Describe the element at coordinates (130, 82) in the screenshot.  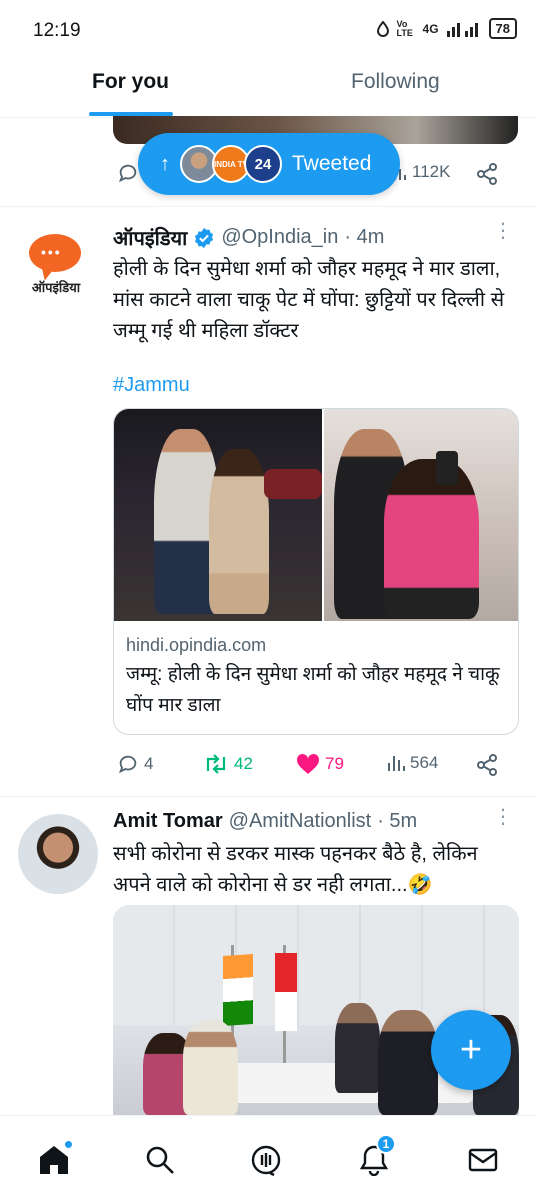
I see `tab-for-you: For you` at that location.